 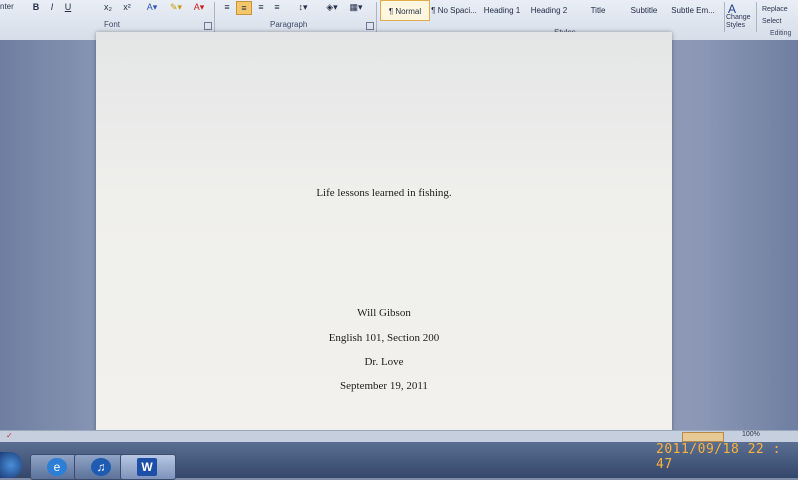 I want to click on replace-button: Replace, so click(x=775, y=9).